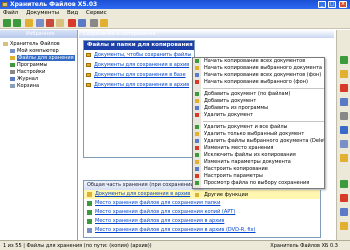 The image size is (350, 250). Describe the element at coordinates (344, 102) in the screenshot. I see `search-icon` at that location.